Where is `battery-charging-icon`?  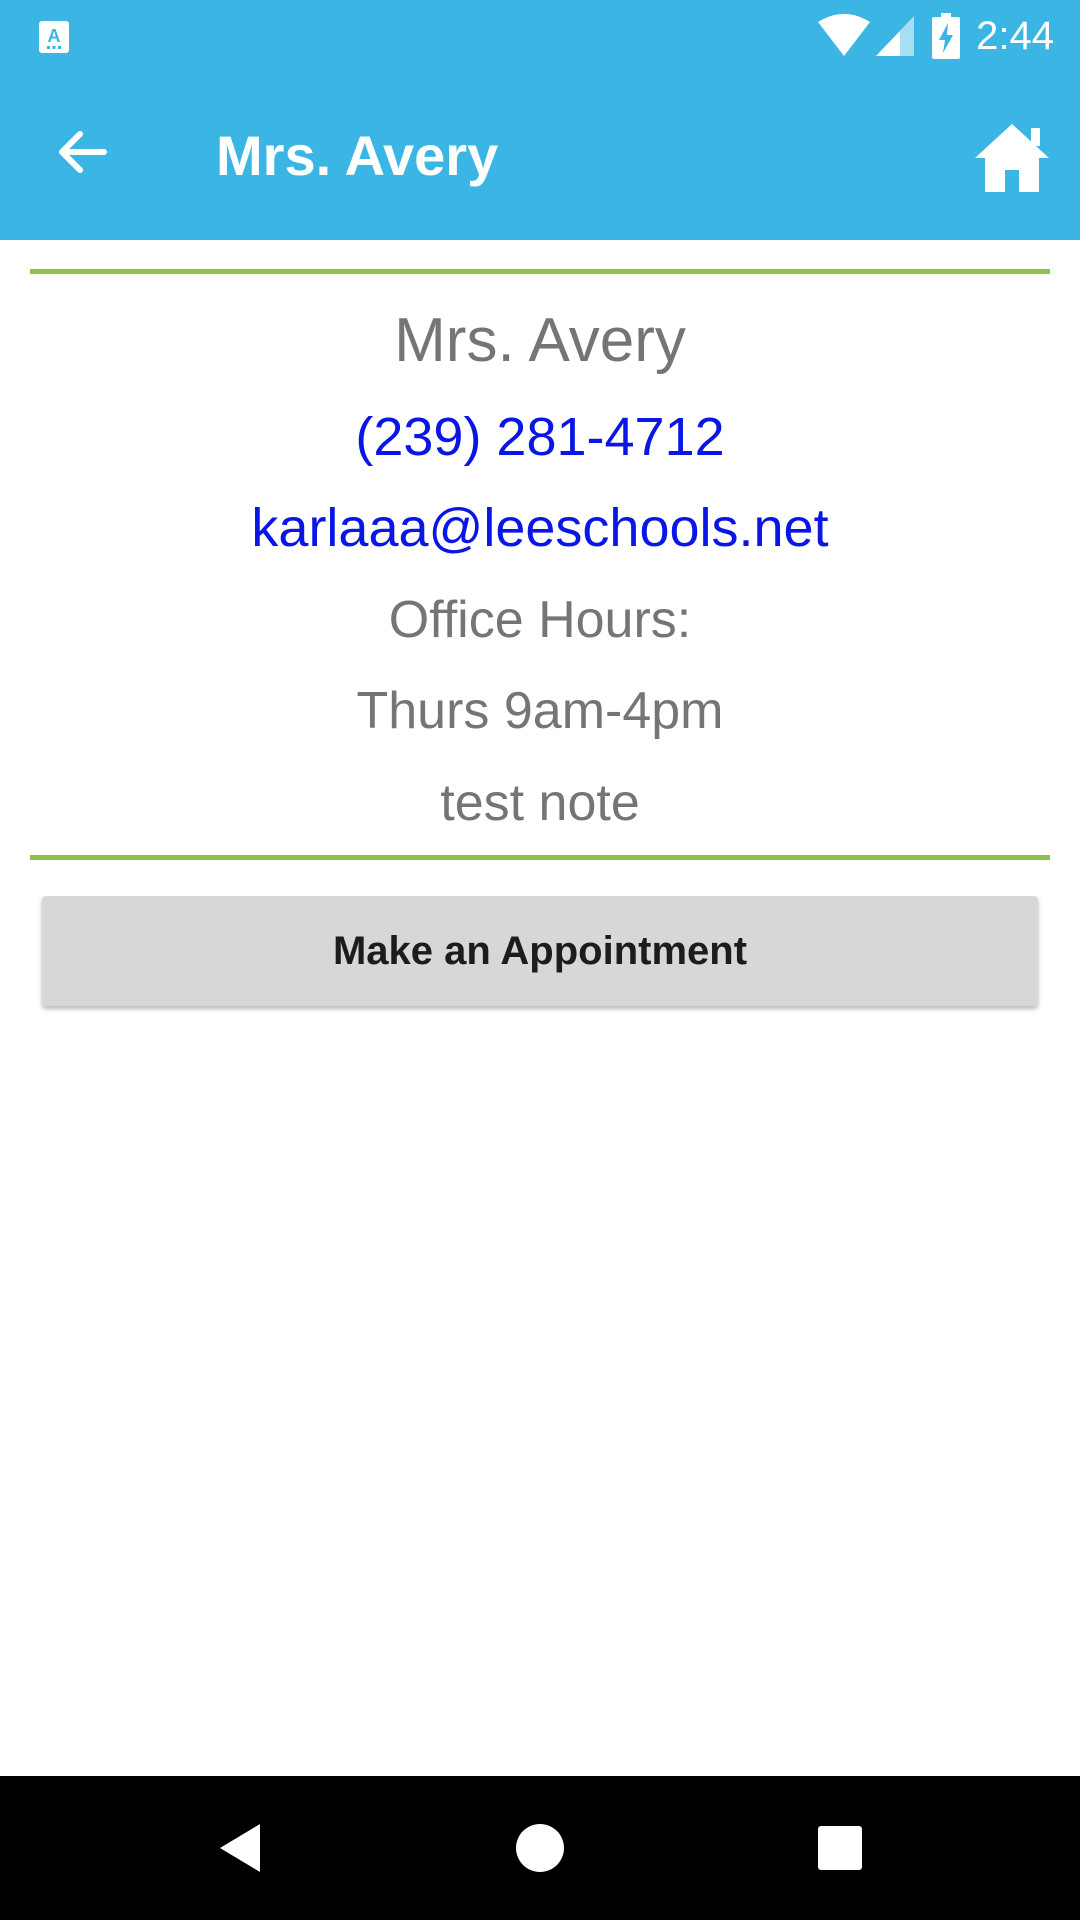
battery-charging-icon is located at coordinates (946, 36).